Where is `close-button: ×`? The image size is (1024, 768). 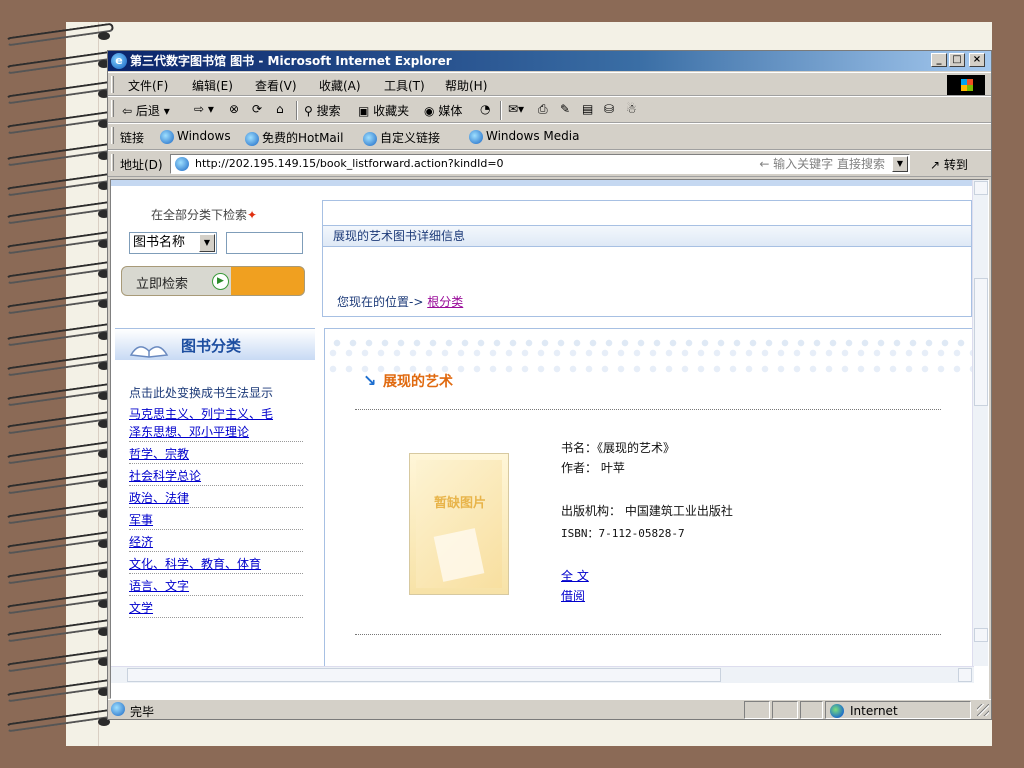 close-button: × is located at coordinates (977, 60).